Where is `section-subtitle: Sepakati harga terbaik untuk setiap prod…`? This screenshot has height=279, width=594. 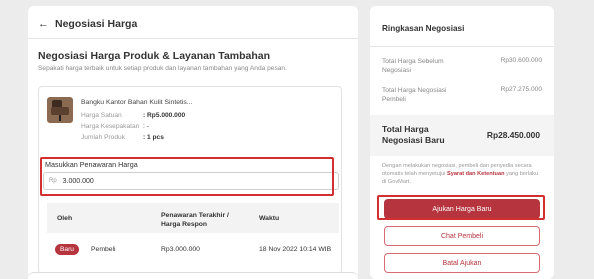
section-subtitle: Sepakati harga terbaik untuk setiap prod… is located at coordinates (162, 68).